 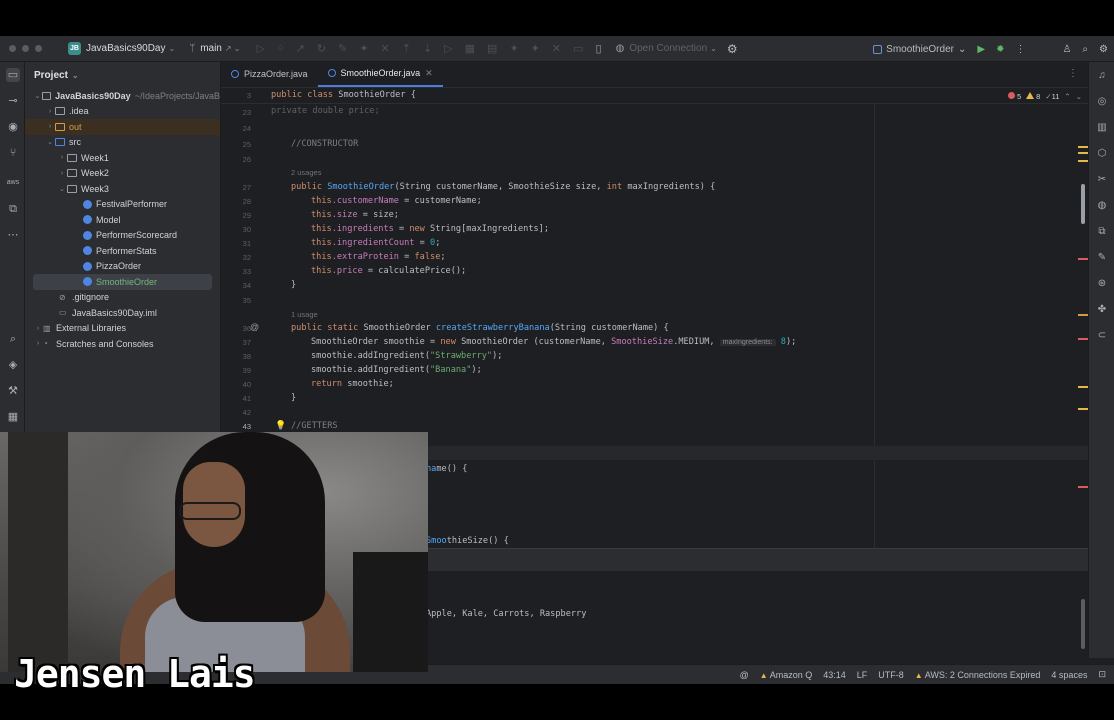 What do you see at coordinates (122, 205) in the screenshot?
I see `tree-item-class: FestivalPerformer` at bounding box center [122, 205].